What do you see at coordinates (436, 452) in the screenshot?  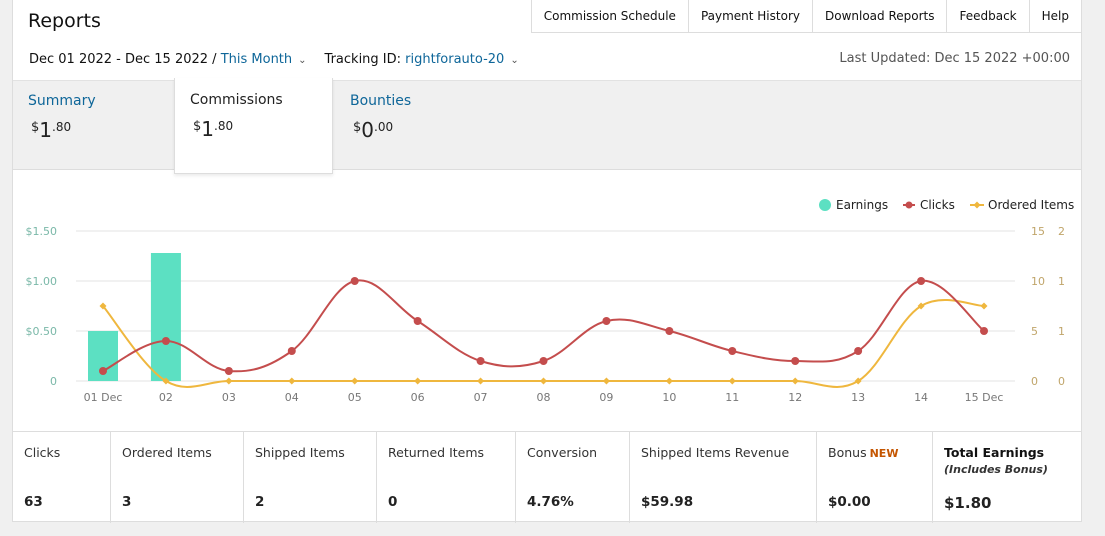 I see `metric-label: Returned Items` at bounding box center [436, 452].